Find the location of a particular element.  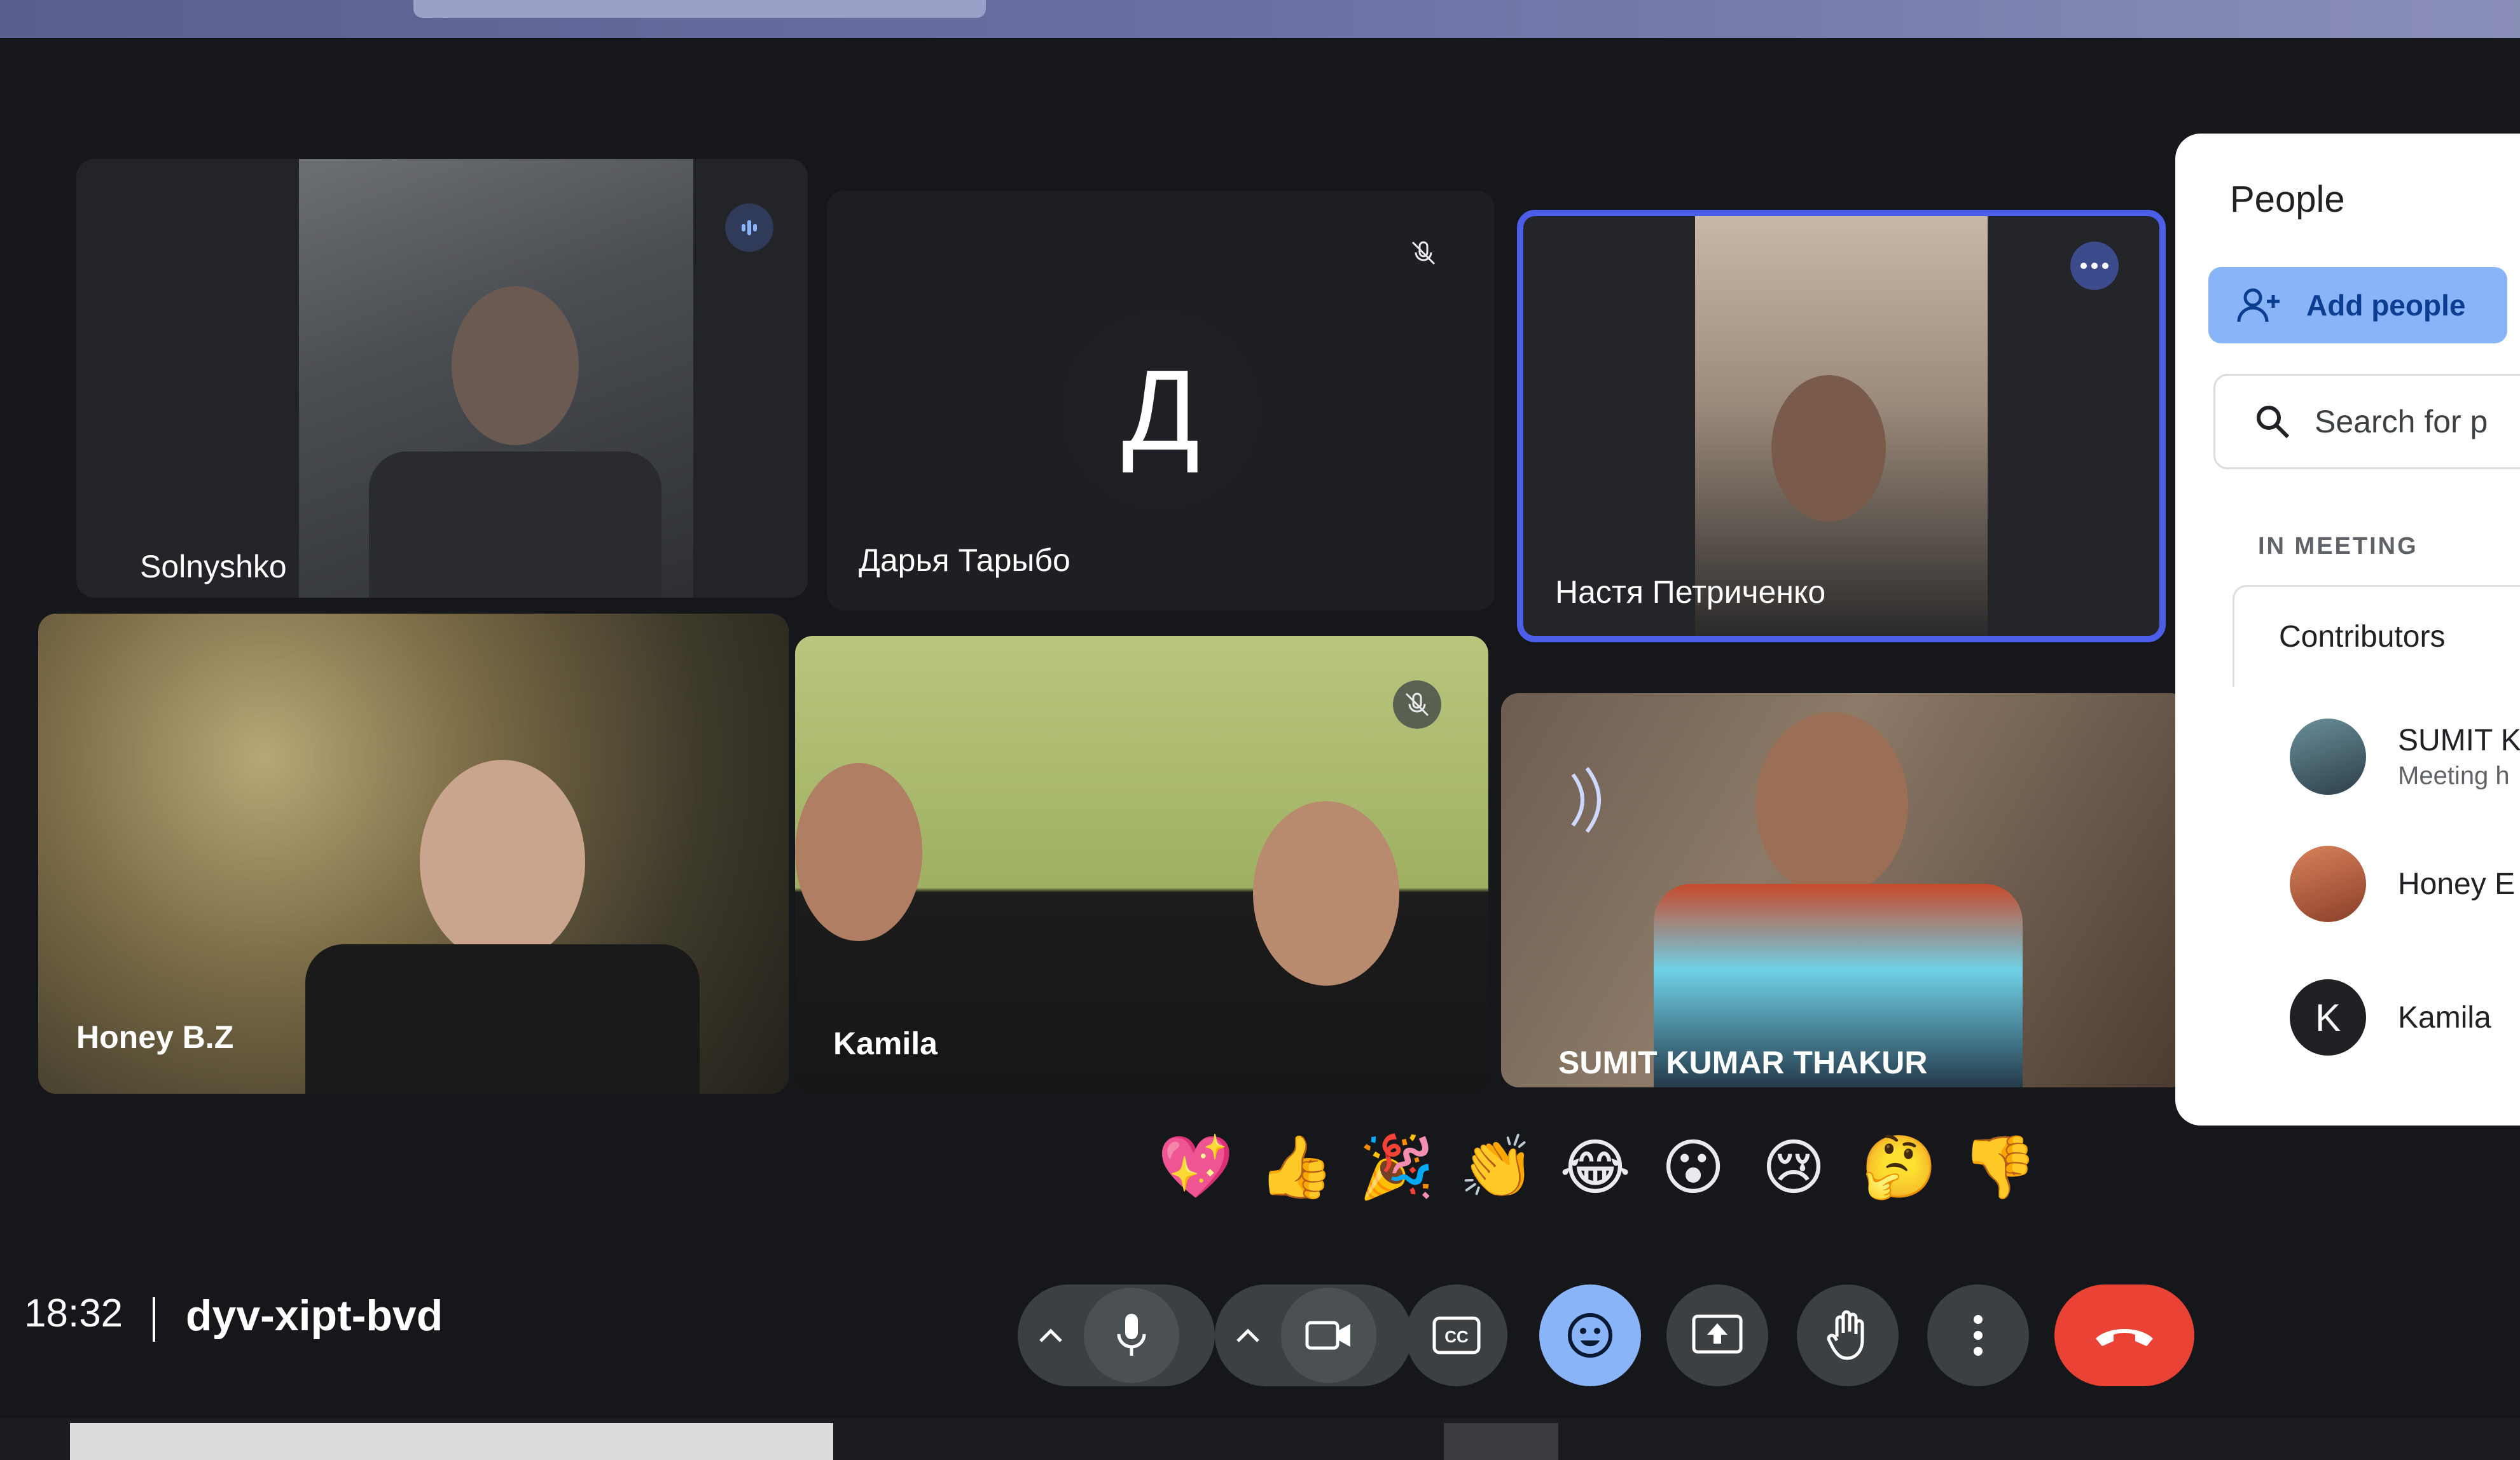

member-name: SUMIT KU is located at coordinates (2459, 740).